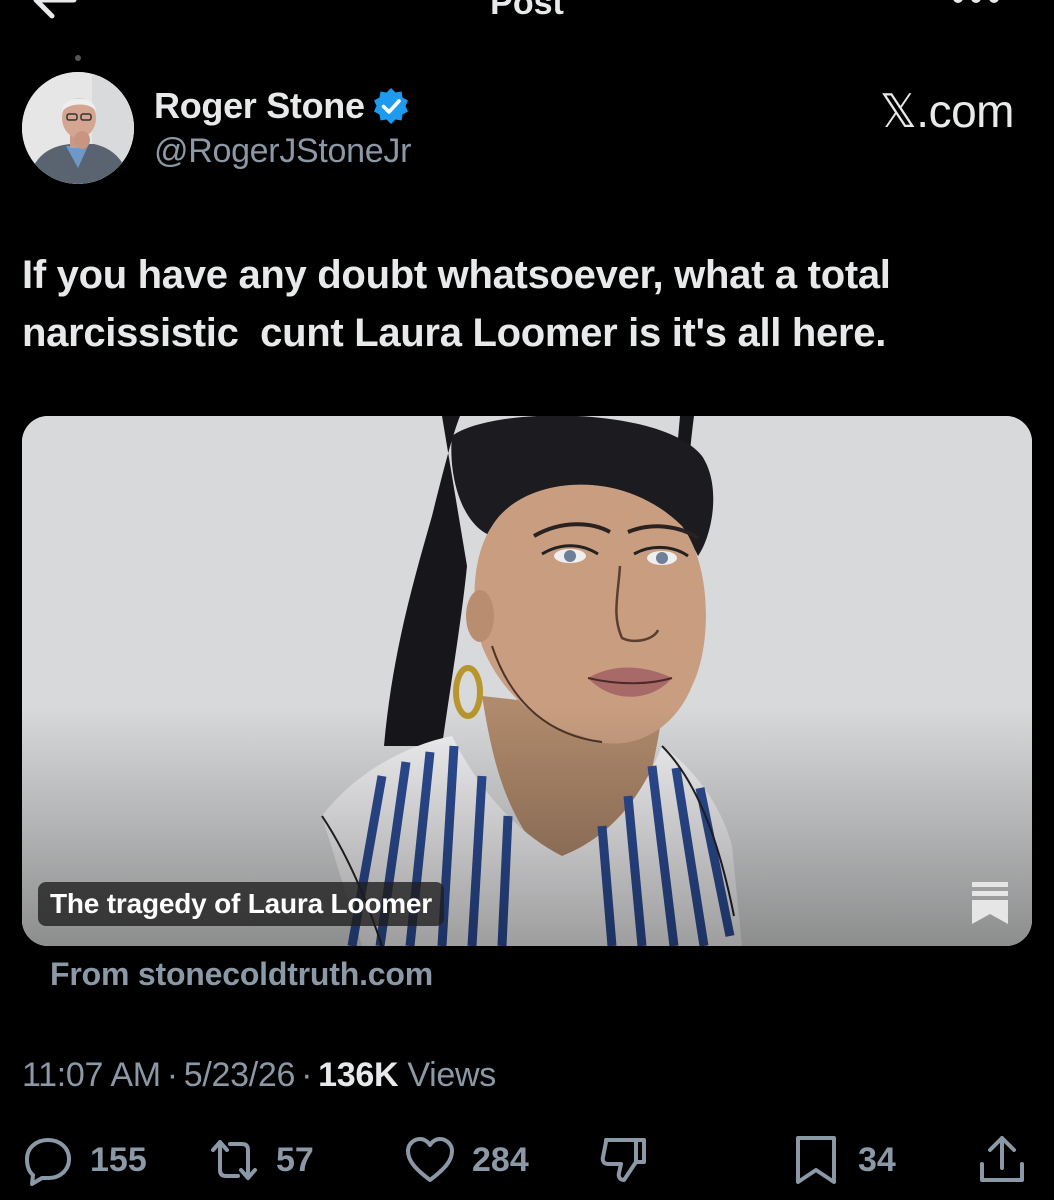  I want to click on author-name-row: Roger Stone, so click(282, 106).